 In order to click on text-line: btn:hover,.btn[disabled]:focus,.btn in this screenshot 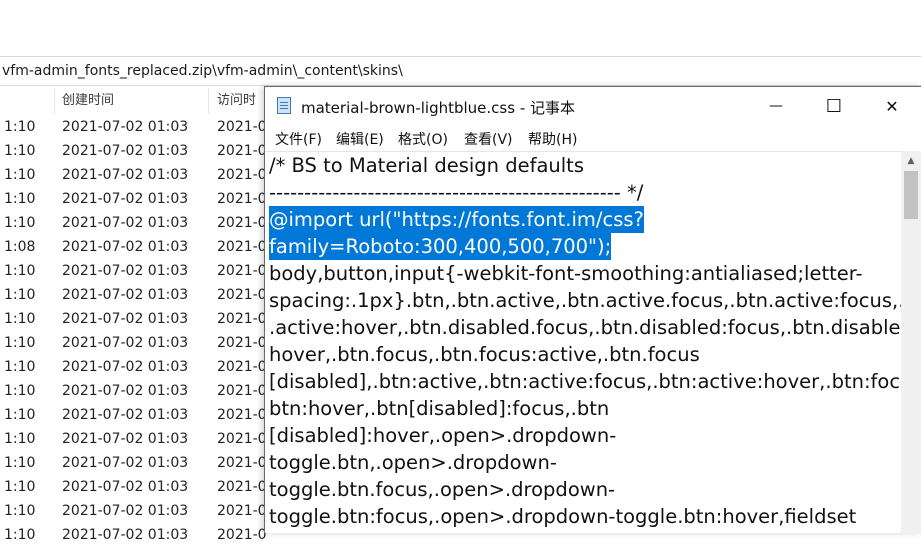, I will do `click(439, 408)`.